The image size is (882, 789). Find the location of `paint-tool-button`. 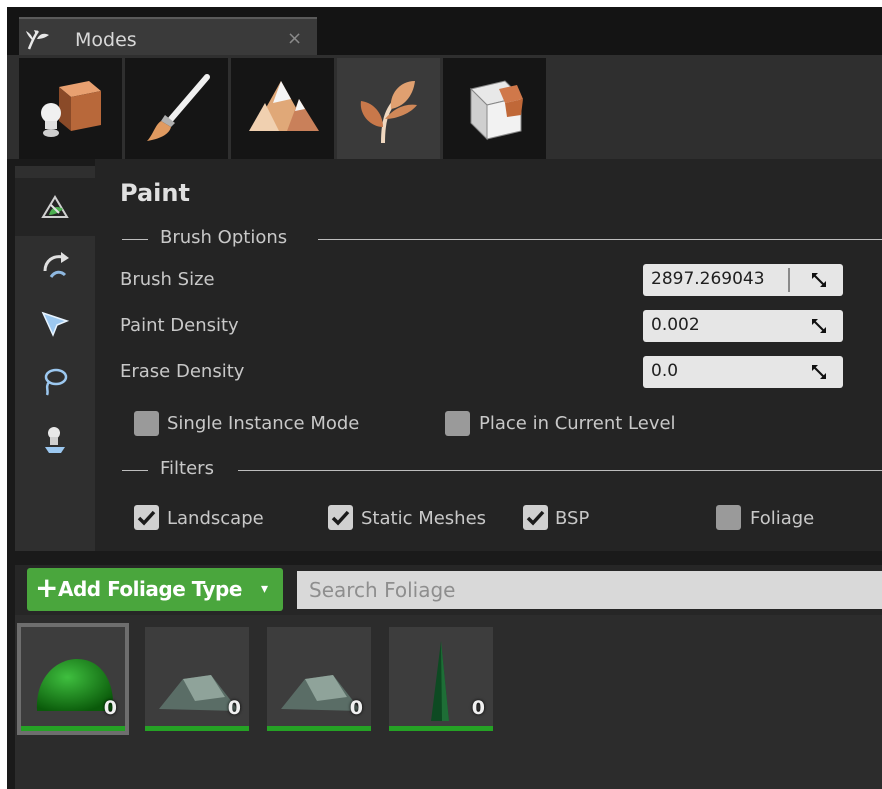

paint-tool-button is located at coordinates (55, 207).